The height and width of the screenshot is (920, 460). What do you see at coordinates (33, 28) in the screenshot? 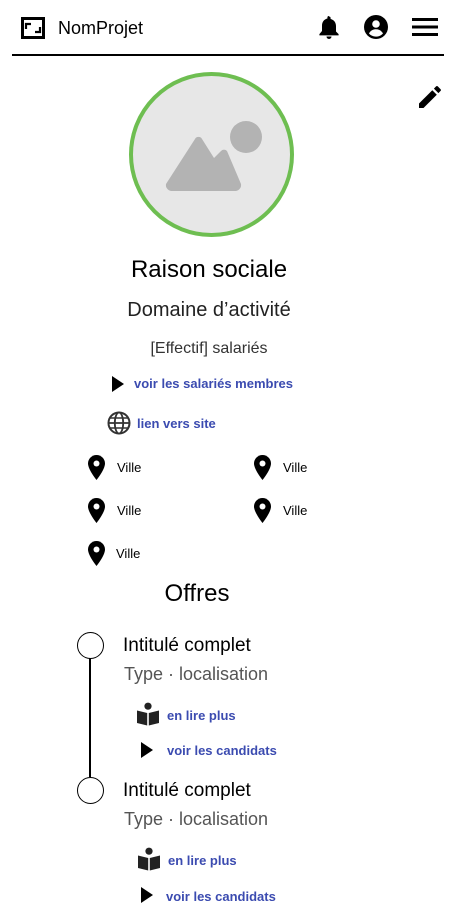
I see `app-logo-icon` at bounding box center [33, 28].